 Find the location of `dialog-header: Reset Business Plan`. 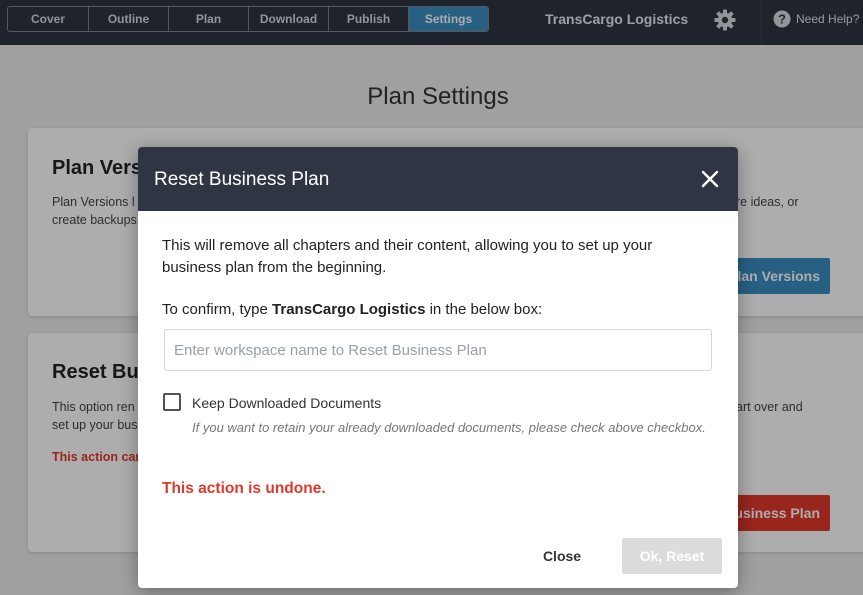

dialog-header: Reset Business Plan is located at coordinates (438, 179).